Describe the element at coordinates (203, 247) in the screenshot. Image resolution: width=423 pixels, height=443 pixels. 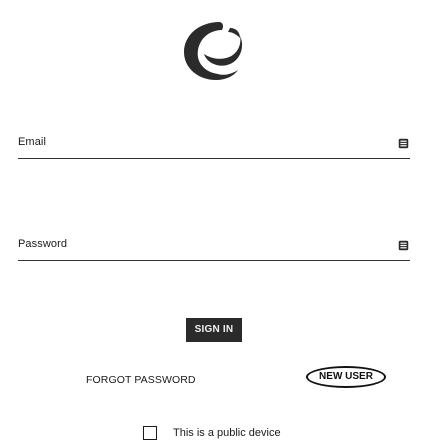
I see `password-input` at that location.